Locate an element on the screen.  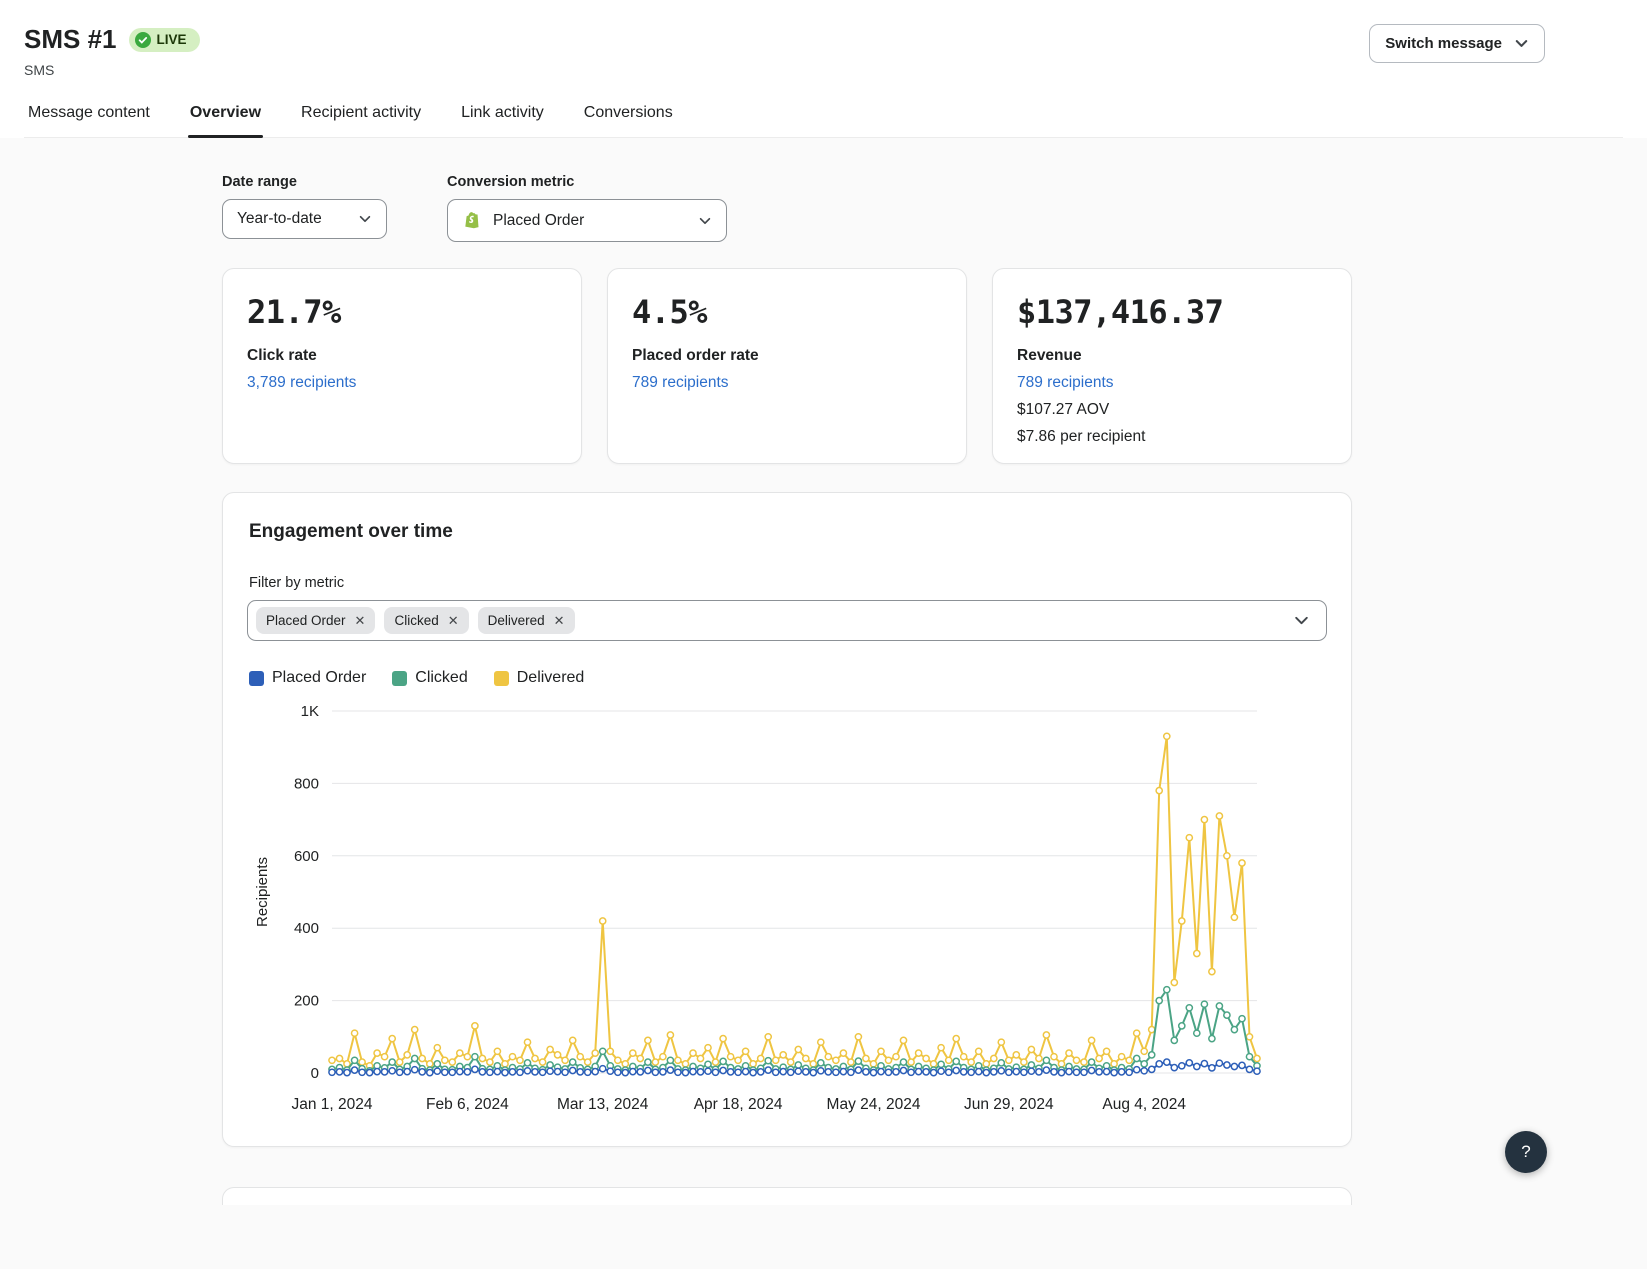
chart-legend: Placed Order Clicked Delivered is located at coordinates (788, 678).